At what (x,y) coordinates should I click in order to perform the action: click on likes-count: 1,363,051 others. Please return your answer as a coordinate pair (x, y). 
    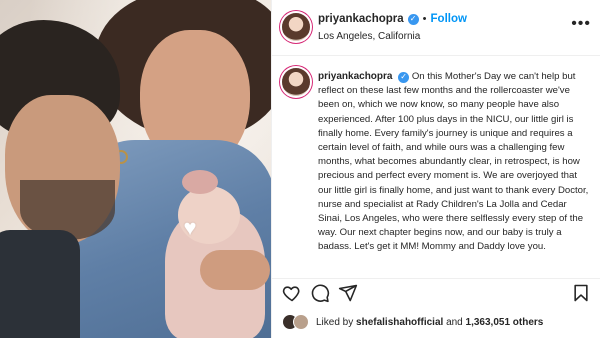
    Looking at the image, I should click on (505, 322).